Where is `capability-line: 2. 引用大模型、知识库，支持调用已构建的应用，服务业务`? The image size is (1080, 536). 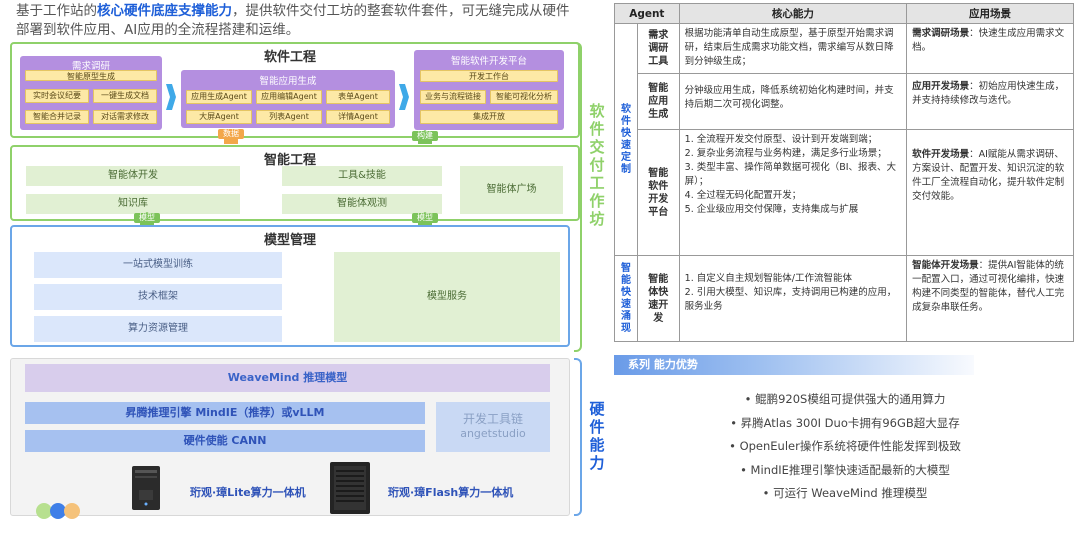
capability-line: 2. 引用大模型、知识库，支持调用已构建的应用，服务业务 is located at coordinates (790, 299).